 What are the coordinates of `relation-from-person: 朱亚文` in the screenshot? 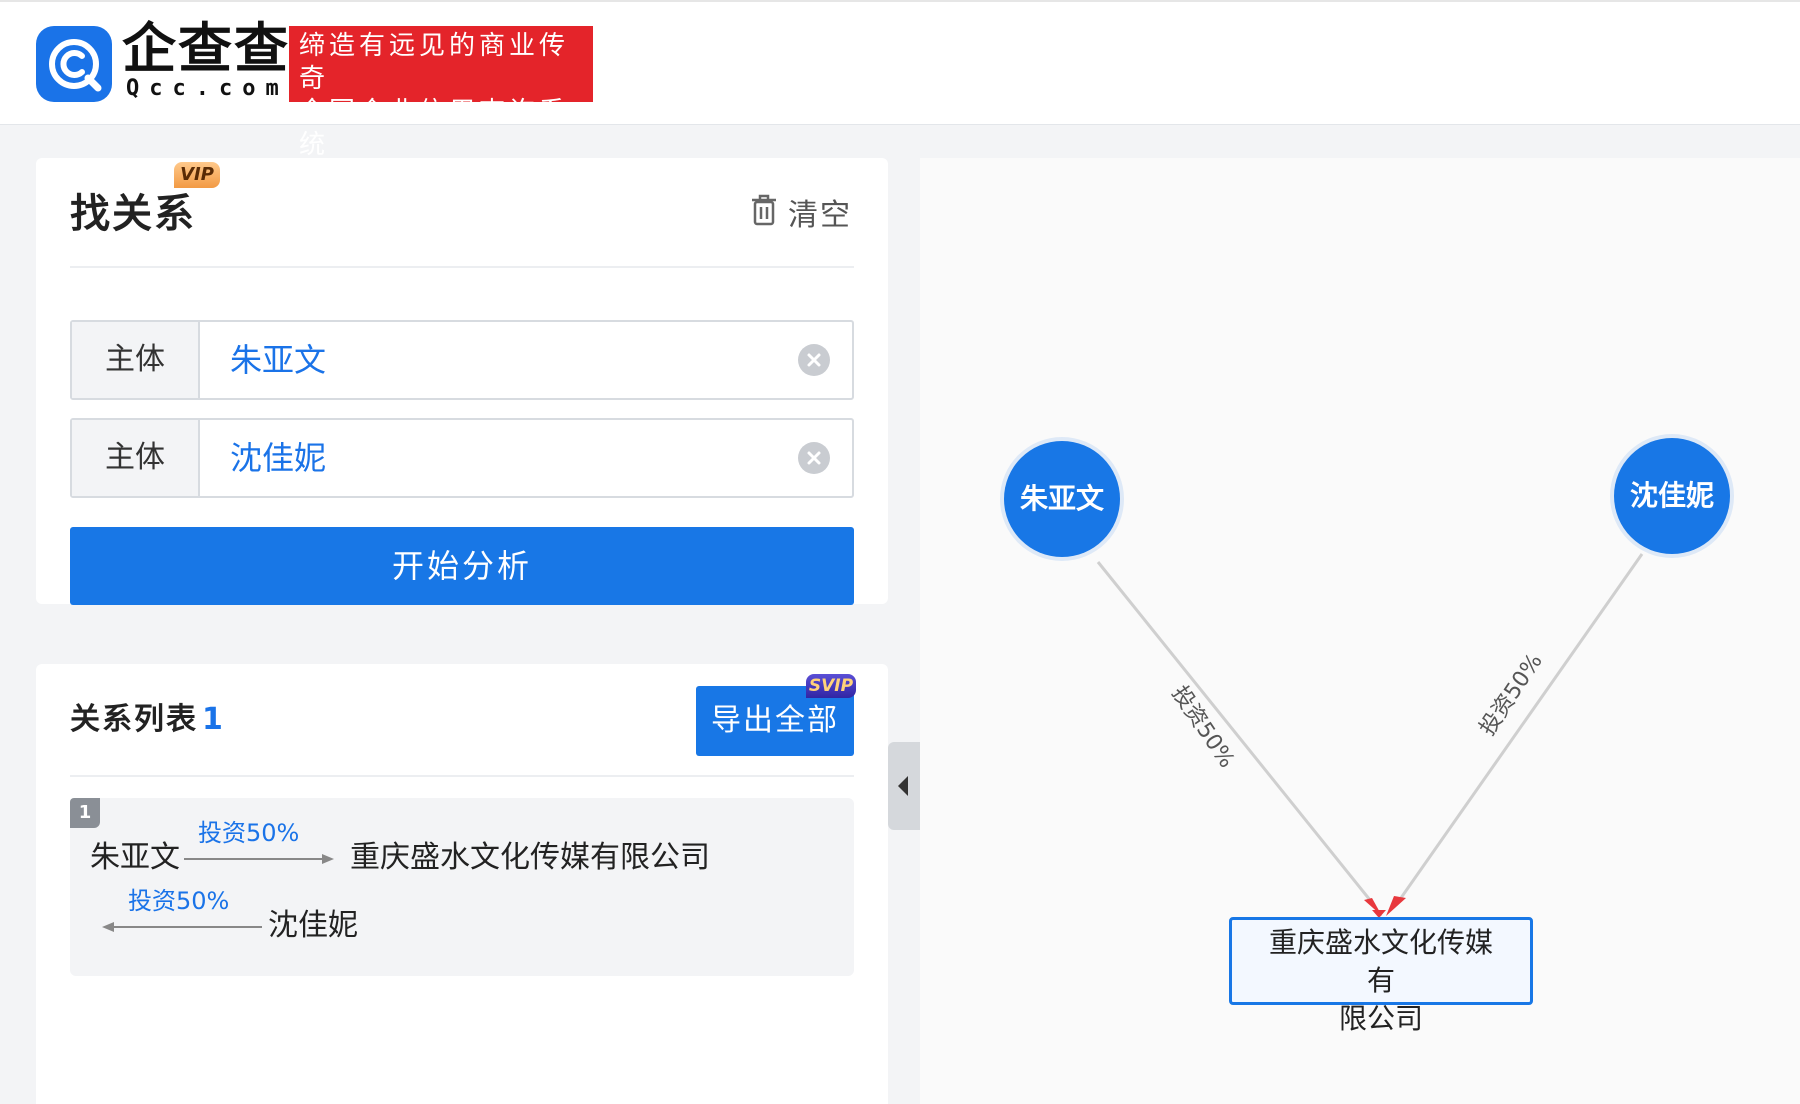 It's located at (135, 858).